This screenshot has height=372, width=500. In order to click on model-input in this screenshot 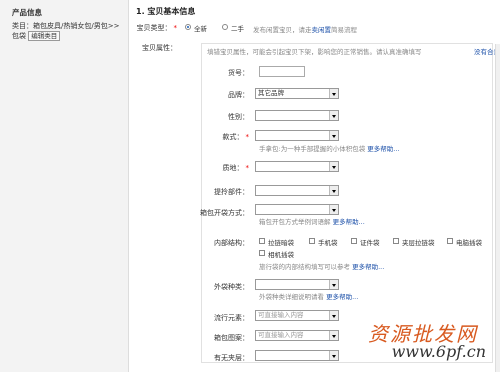, I will do `click(282, 71)`.